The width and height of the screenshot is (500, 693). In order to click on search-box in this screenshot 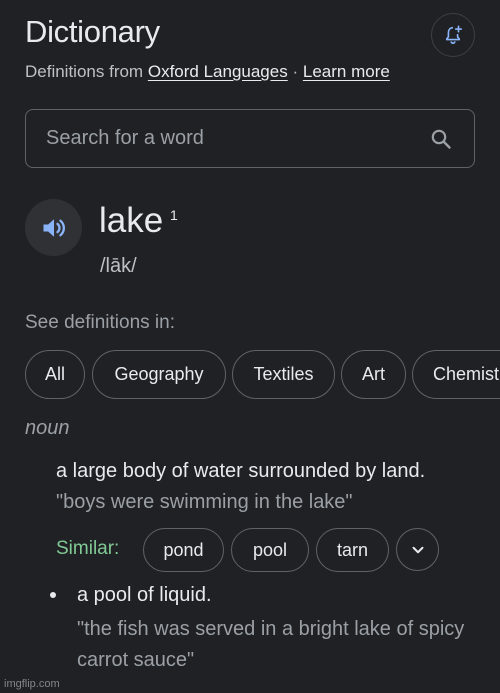, I will do `click(250, 138)`.